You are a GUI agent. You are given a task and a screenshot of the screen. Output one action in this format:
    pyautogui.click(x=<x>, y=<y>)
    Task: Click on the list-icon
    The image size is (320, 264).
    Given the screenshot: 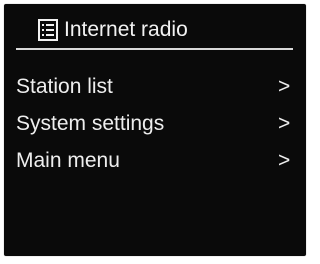 What is the action you would take?
    pyautogui.click(x=48, y=30)
    